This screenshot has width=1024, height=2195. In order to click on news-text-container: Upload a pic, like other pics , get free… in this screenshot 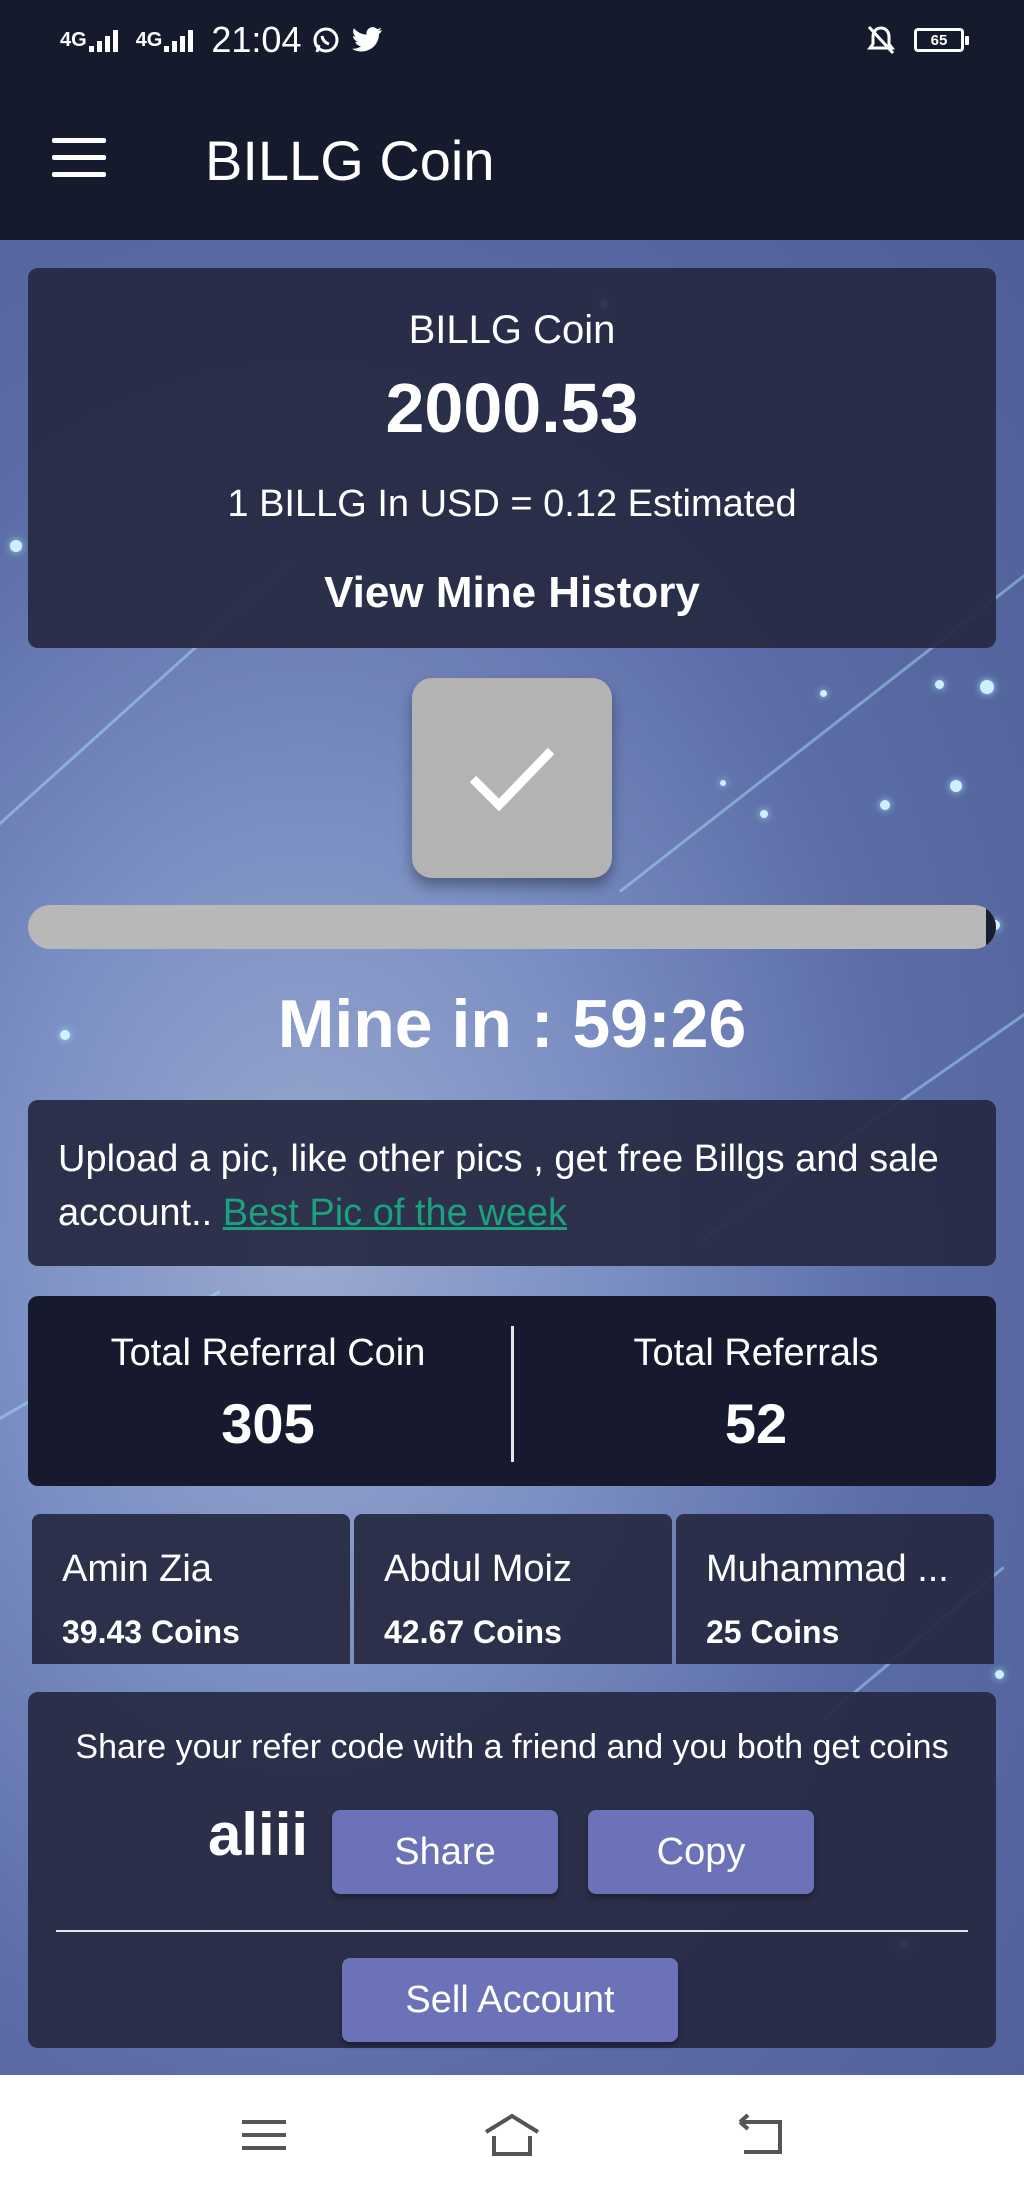, I will do `click(518, 1186)`.